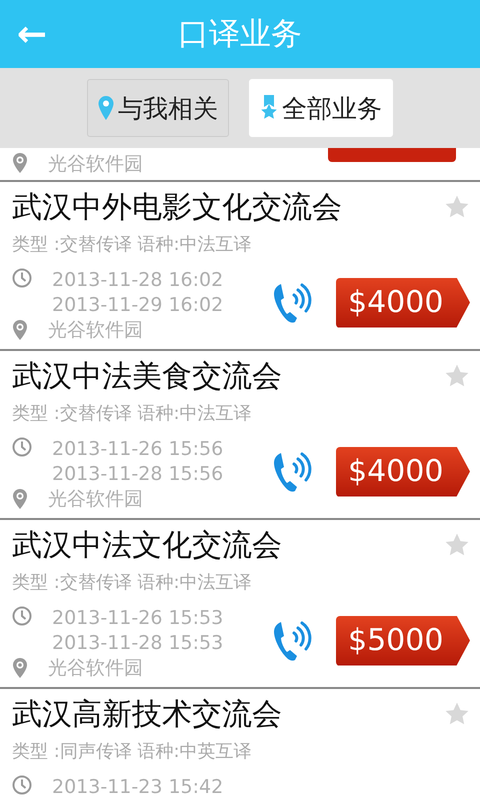  What do you see at coordinates (147, 545) in the screenshot?
I see `event-title: 武汉中法文化交流会` at bounding box center [147, 545].